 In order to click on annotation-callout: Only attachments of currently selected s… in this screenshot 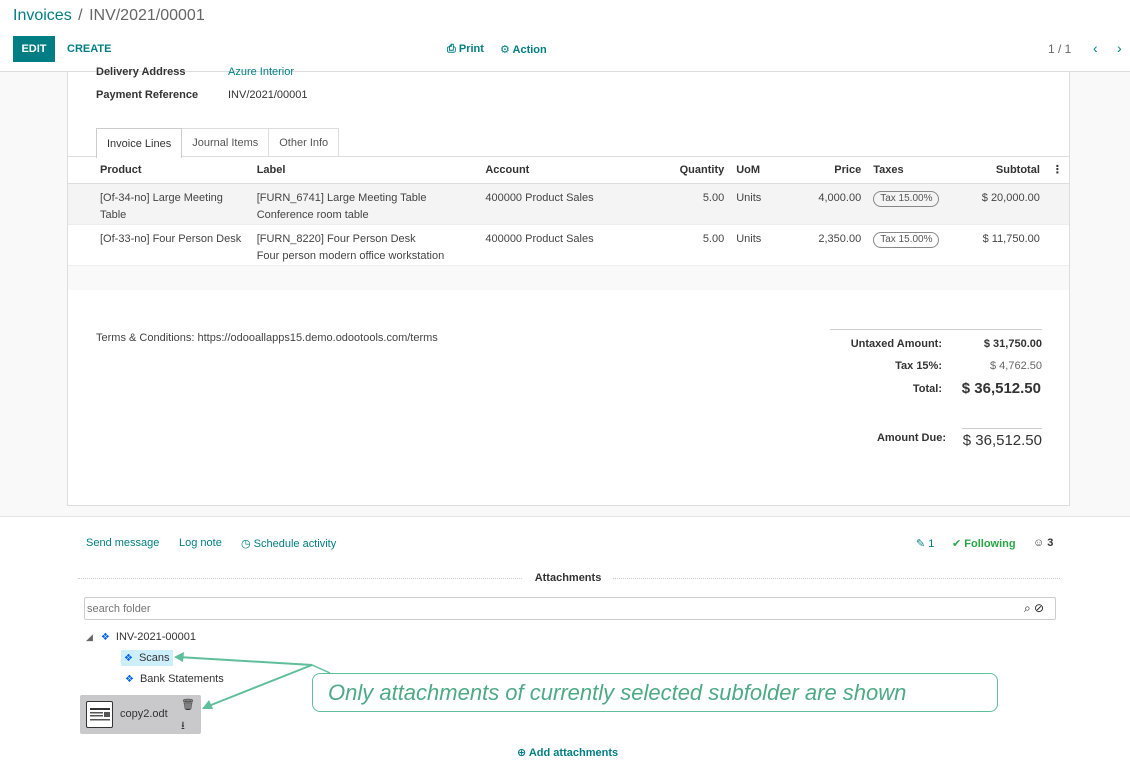, I will do `click(655, 692)`.